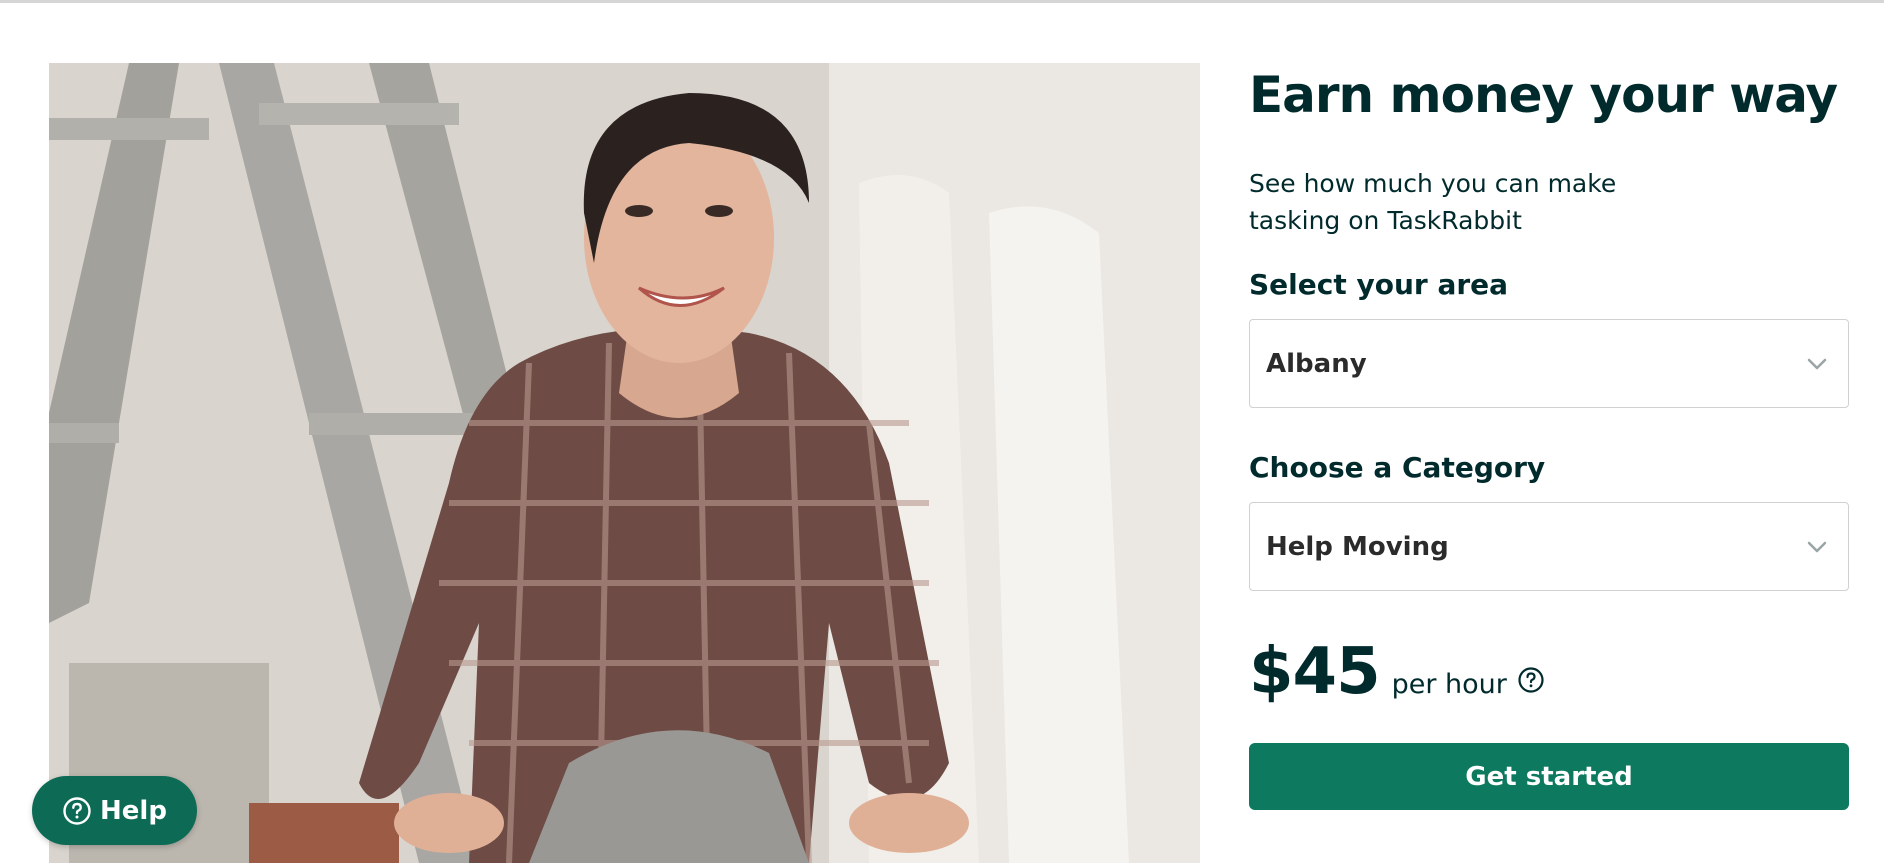  I want to click on category-select: Help Moving, so click(1549, 546).